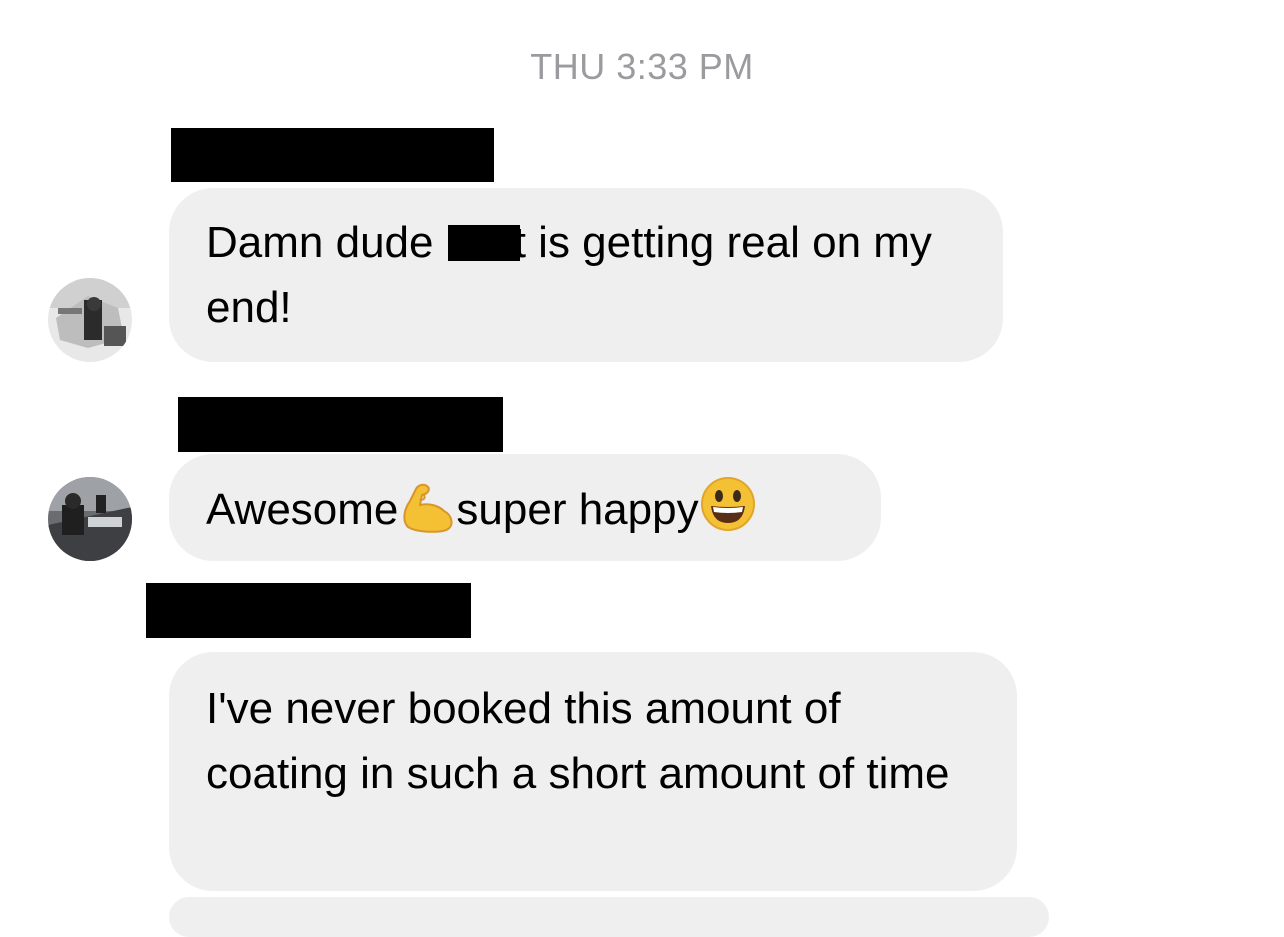 The height and width of the screenshot is (937, 1284). What do you see at coordinates (302, 509) in the screenshot?
I see `message-text-start: Awesome` at bounding box center [302, 509].